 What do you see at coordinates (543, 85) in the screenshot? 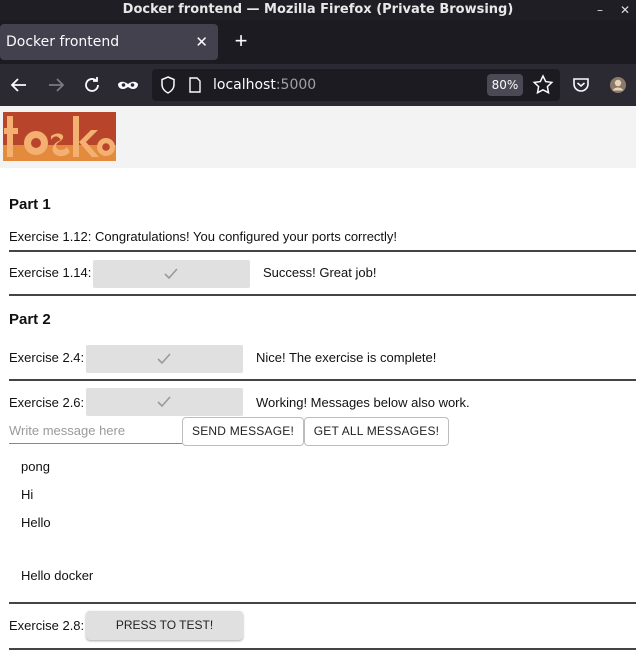
I see `bookmark-star-icon` at bounding box center [543, 85].